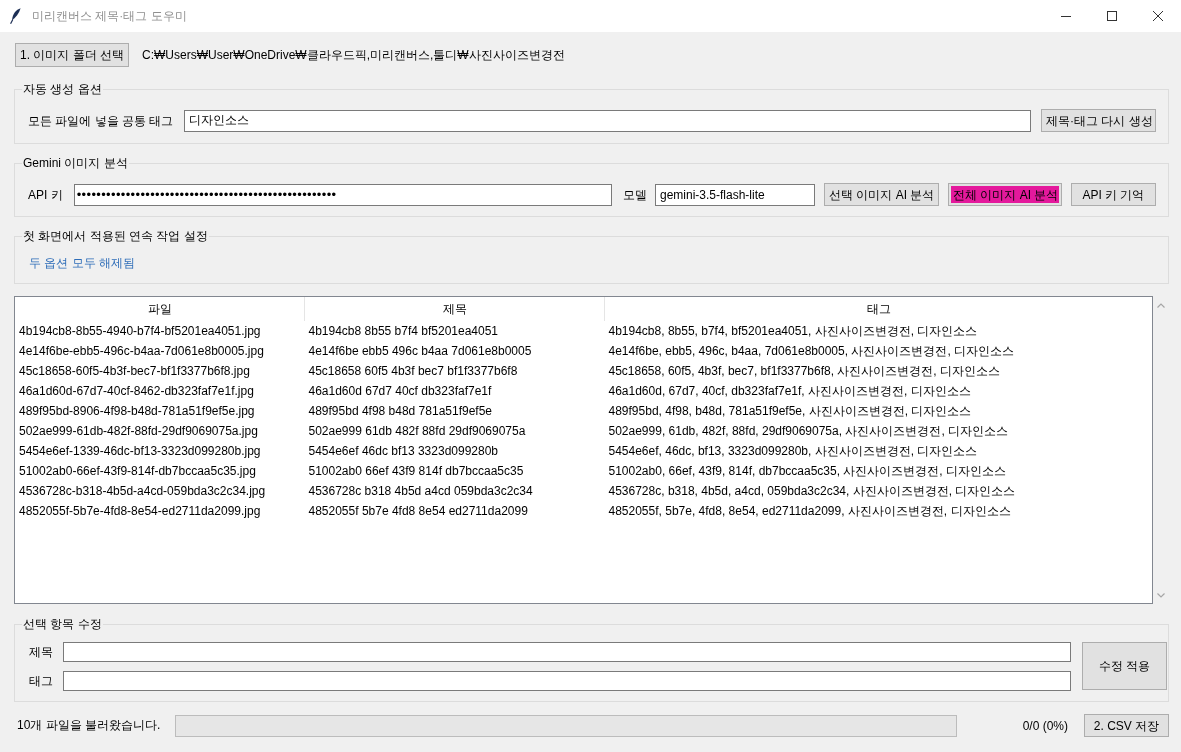 The width and height of the screenshot is (1181, 752). I want to click on input-field: 디자인소스, so click(607, 120).